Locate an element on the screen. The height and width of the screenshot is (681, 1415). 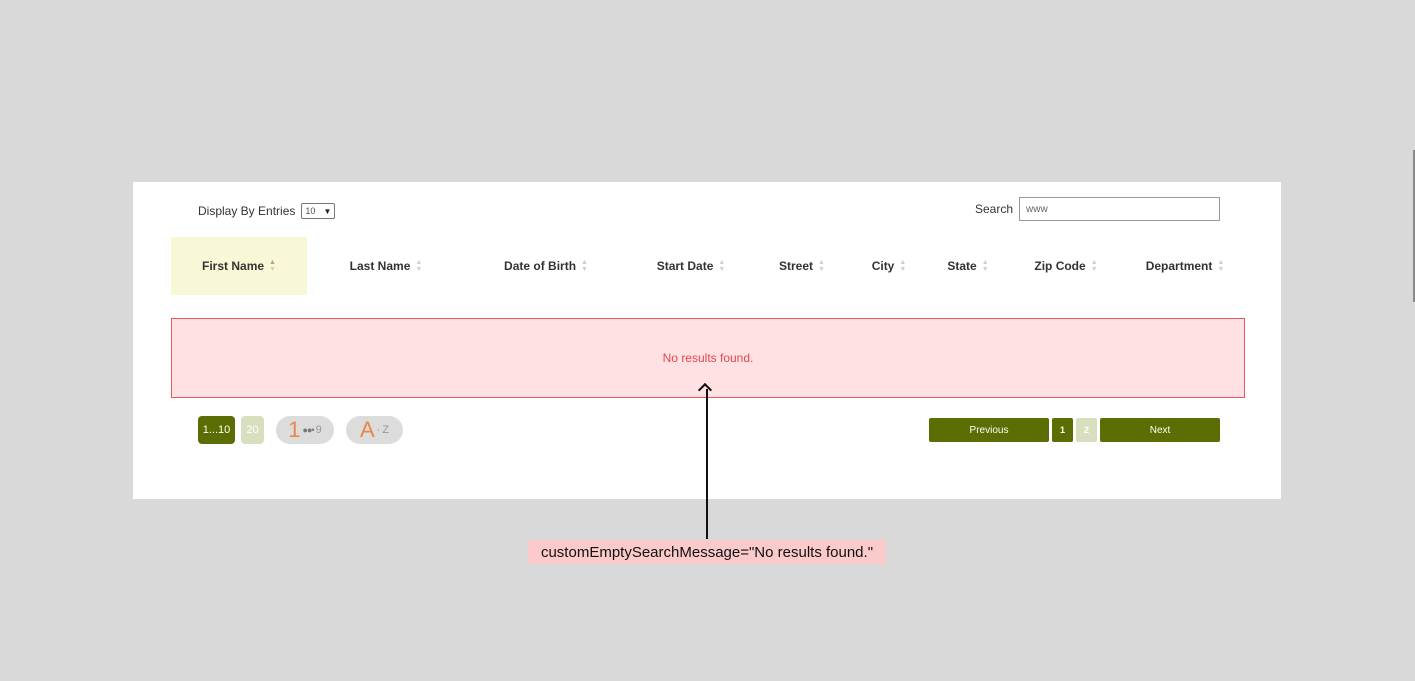
numeric-sort-button: 1 ●●• 9 is located at coordinates (305, 430).